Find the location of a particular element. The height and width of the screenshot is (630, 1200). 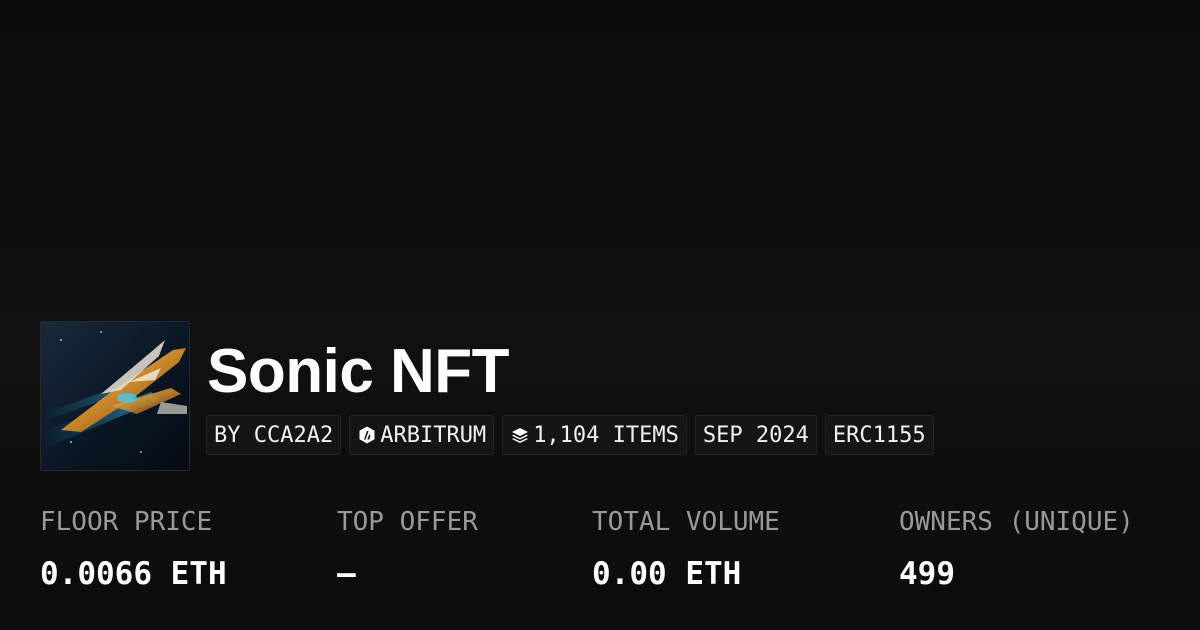

chain-tag: ARBITRUM is located at coordinates (422, 435).